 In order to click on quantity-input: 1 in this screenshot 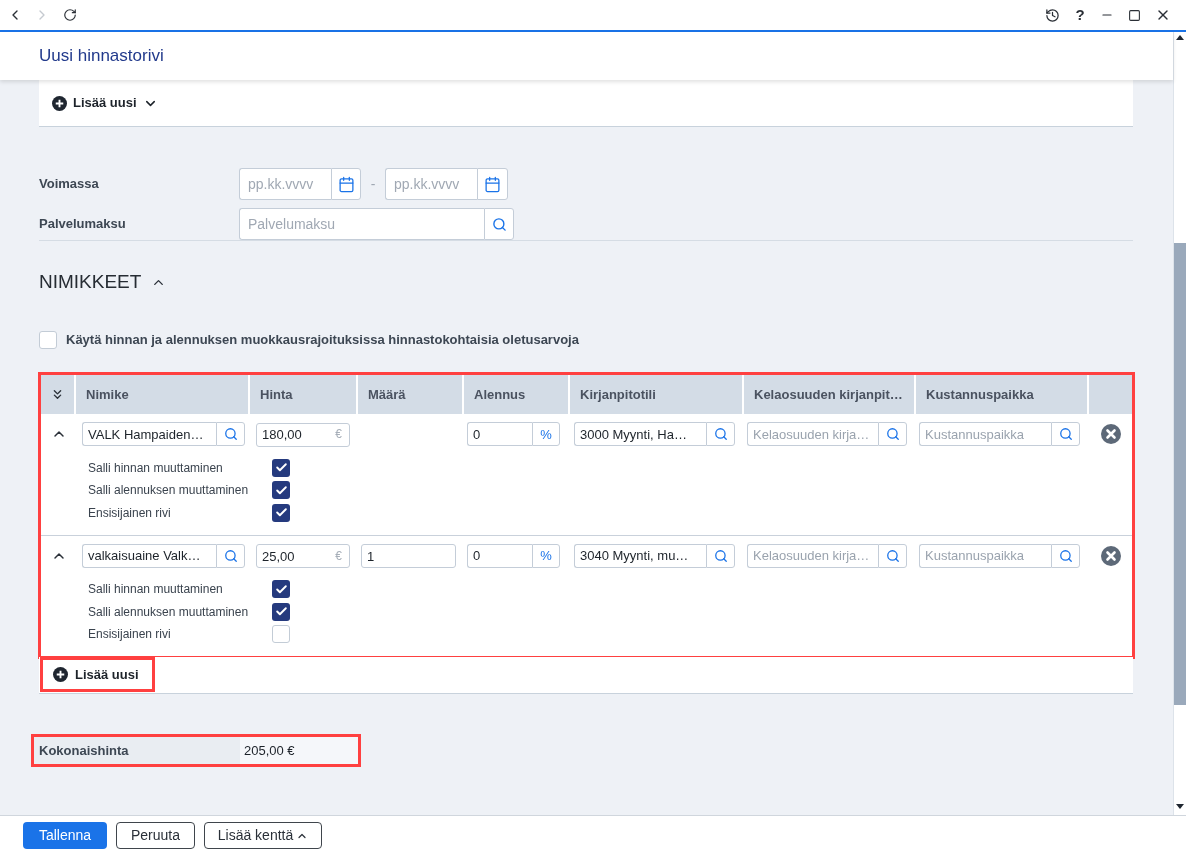, I will do `click(408, 556)`.